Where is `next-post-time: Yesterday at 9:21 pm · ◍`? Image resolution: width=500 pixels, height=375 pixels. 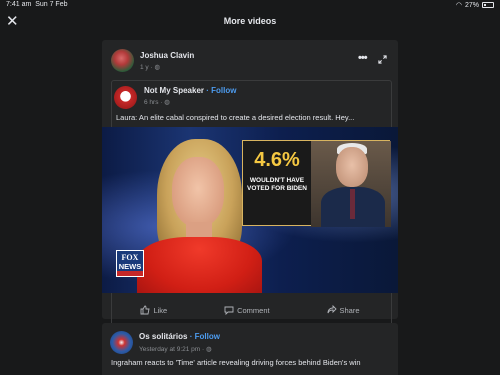 next-post-time: Yesterday at 9:21 pm · ◍ is located at coordinates (175, 349).